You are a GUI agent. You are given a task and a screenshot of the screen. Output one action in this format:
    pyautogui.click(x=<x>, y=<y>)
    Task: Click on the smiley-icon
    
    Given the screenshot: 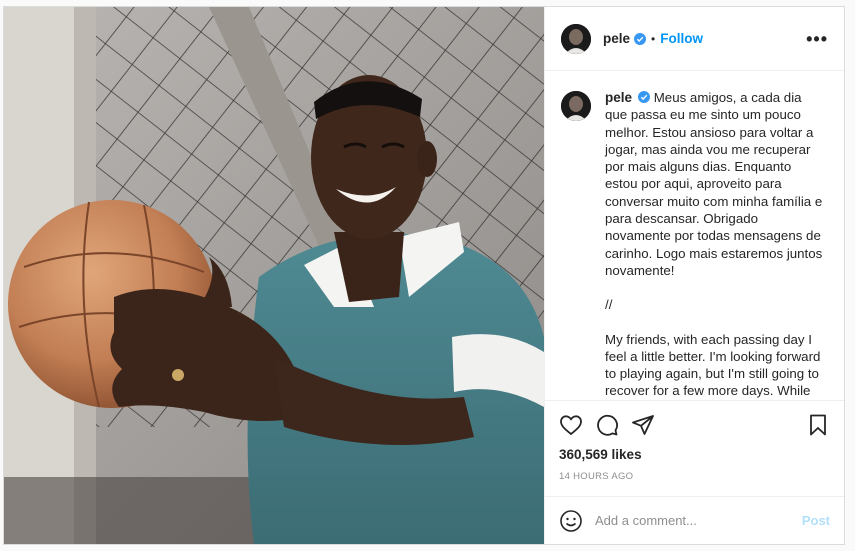 What is the action you would take?
    pyautogui.click(x=571, y=521)
    